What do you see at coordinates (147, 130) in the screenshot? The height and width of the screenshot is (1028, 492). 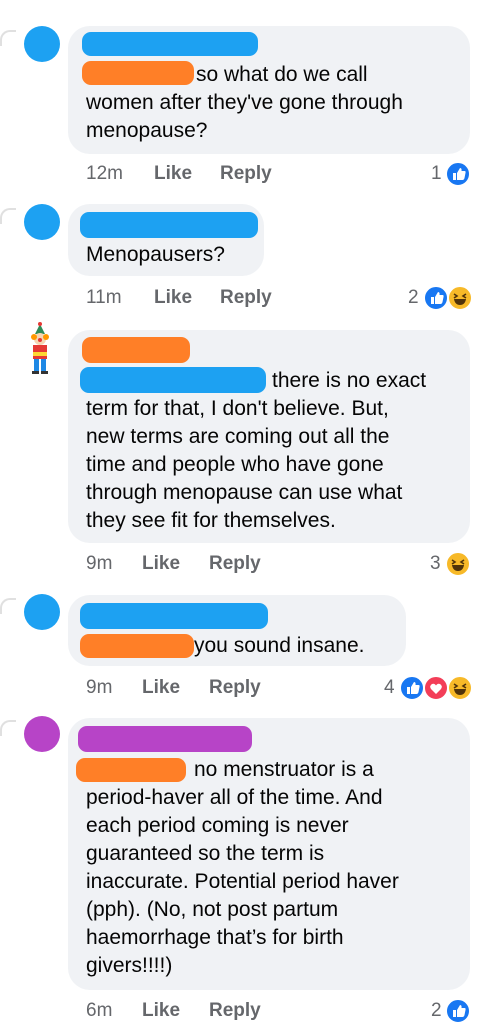 I see `comment-text-line: menopause?` at bounding box center [147, 130].